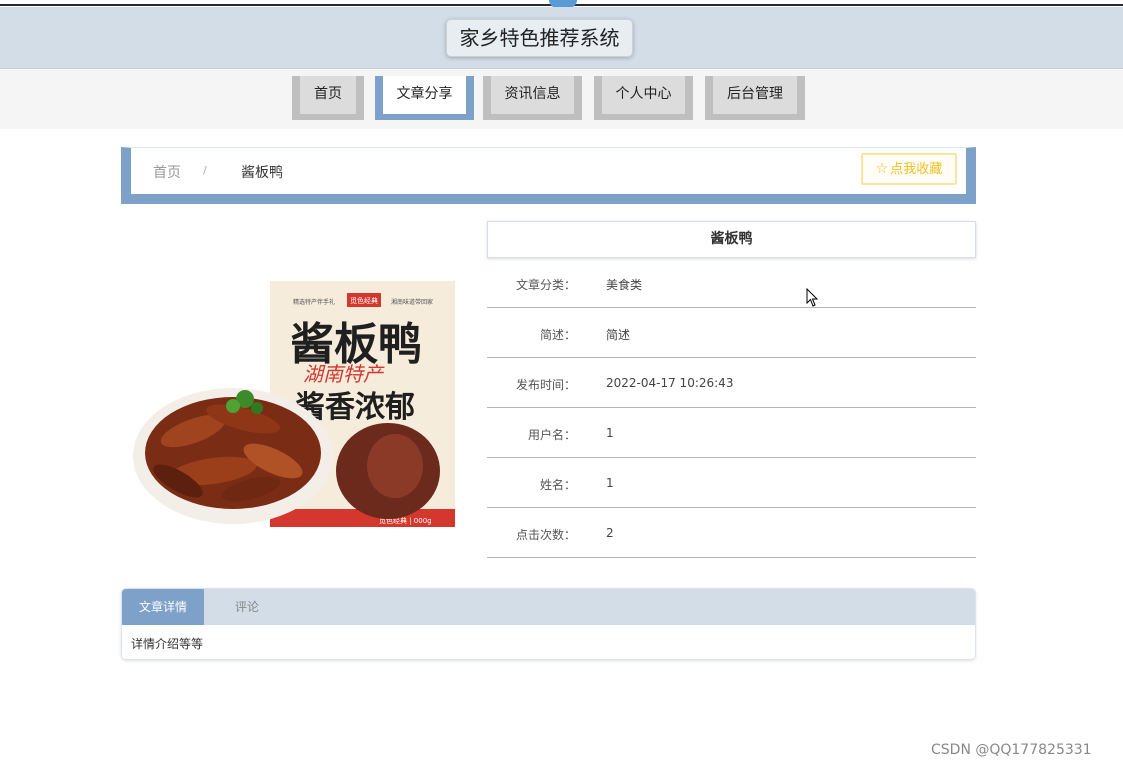 The height and width of the screenshot is (770, 1123). What do you see at coordinates (670, 383) in the screenshot?
I see `info-value: 2022-04-17 10:26:43` at bounding box center [670, 383].